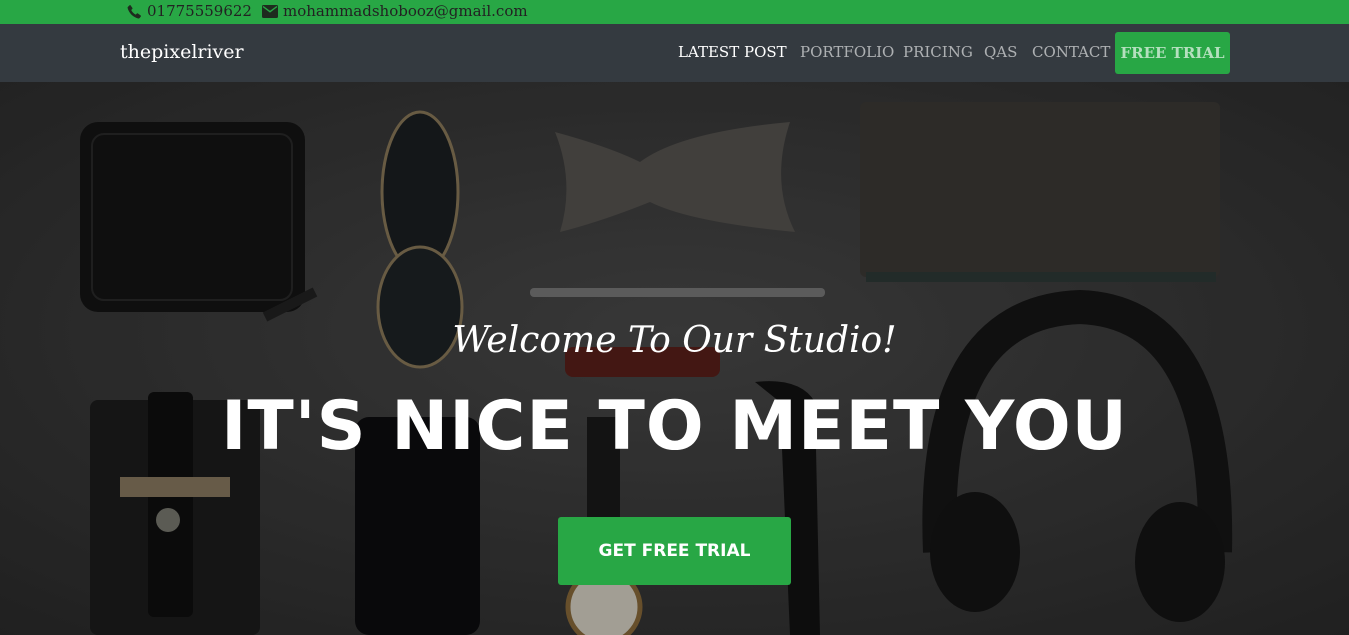  What do you see at coordinates (674, 426) in the screenshot?
I see `hero-title: IT'S NICE TO MEET YOU` at bounding box center [674, 426].